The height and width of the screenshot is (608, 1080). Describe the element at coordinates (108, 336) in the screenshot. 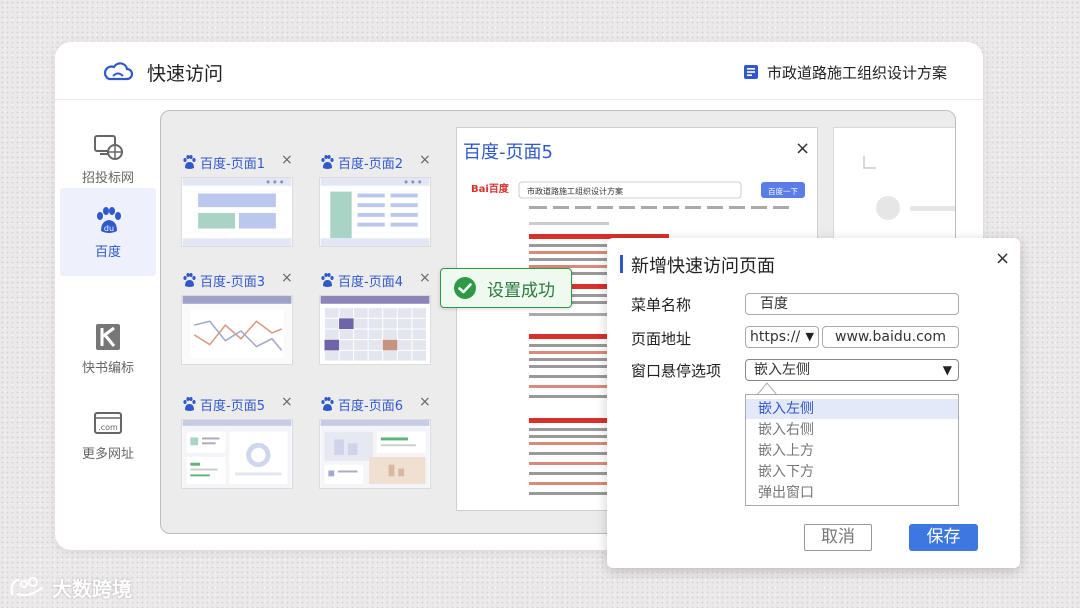

I see `kuaishu-logo-icon` at that location.